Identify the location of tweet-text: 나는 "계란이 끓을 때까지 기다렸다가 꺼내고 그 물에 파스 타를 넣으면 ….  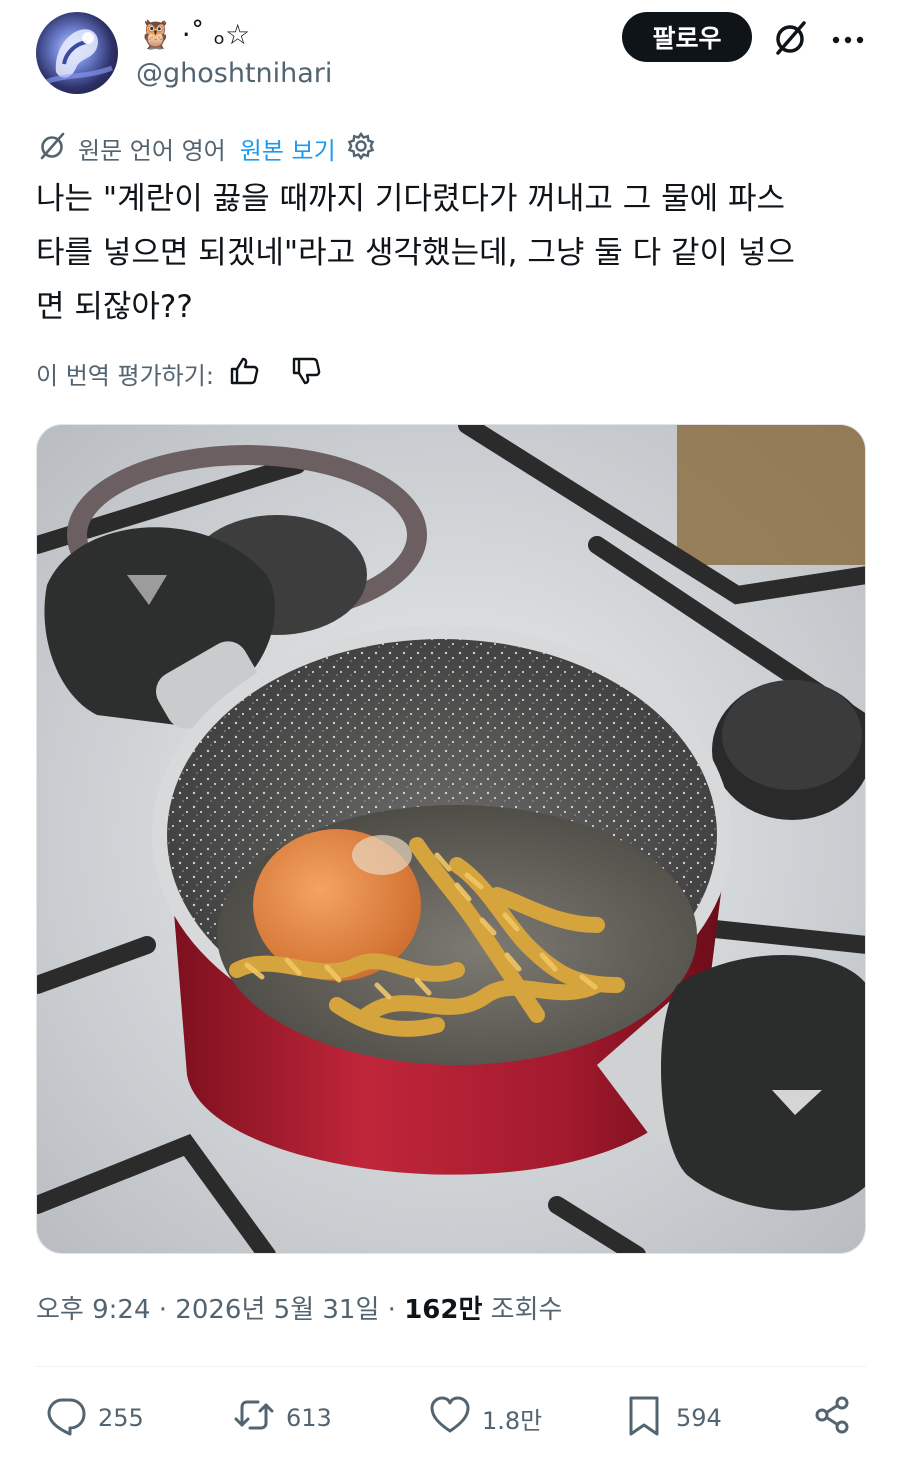
(415, 253).